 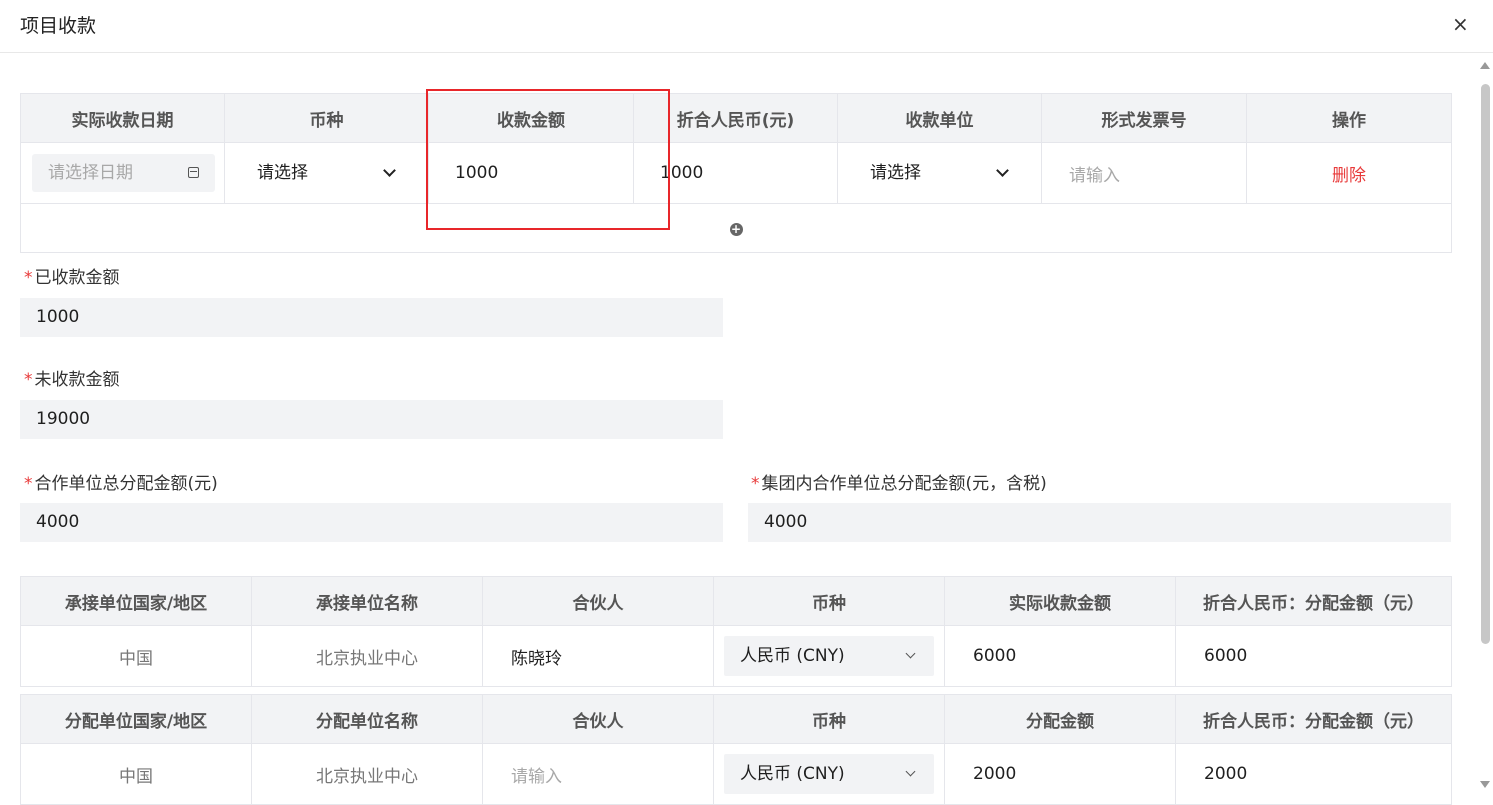 What do you see at coordinates (1060, 719) in the screenshot?
I see `col-header-alloc-amount: 分配金额` at bounding box center [1060, 719].